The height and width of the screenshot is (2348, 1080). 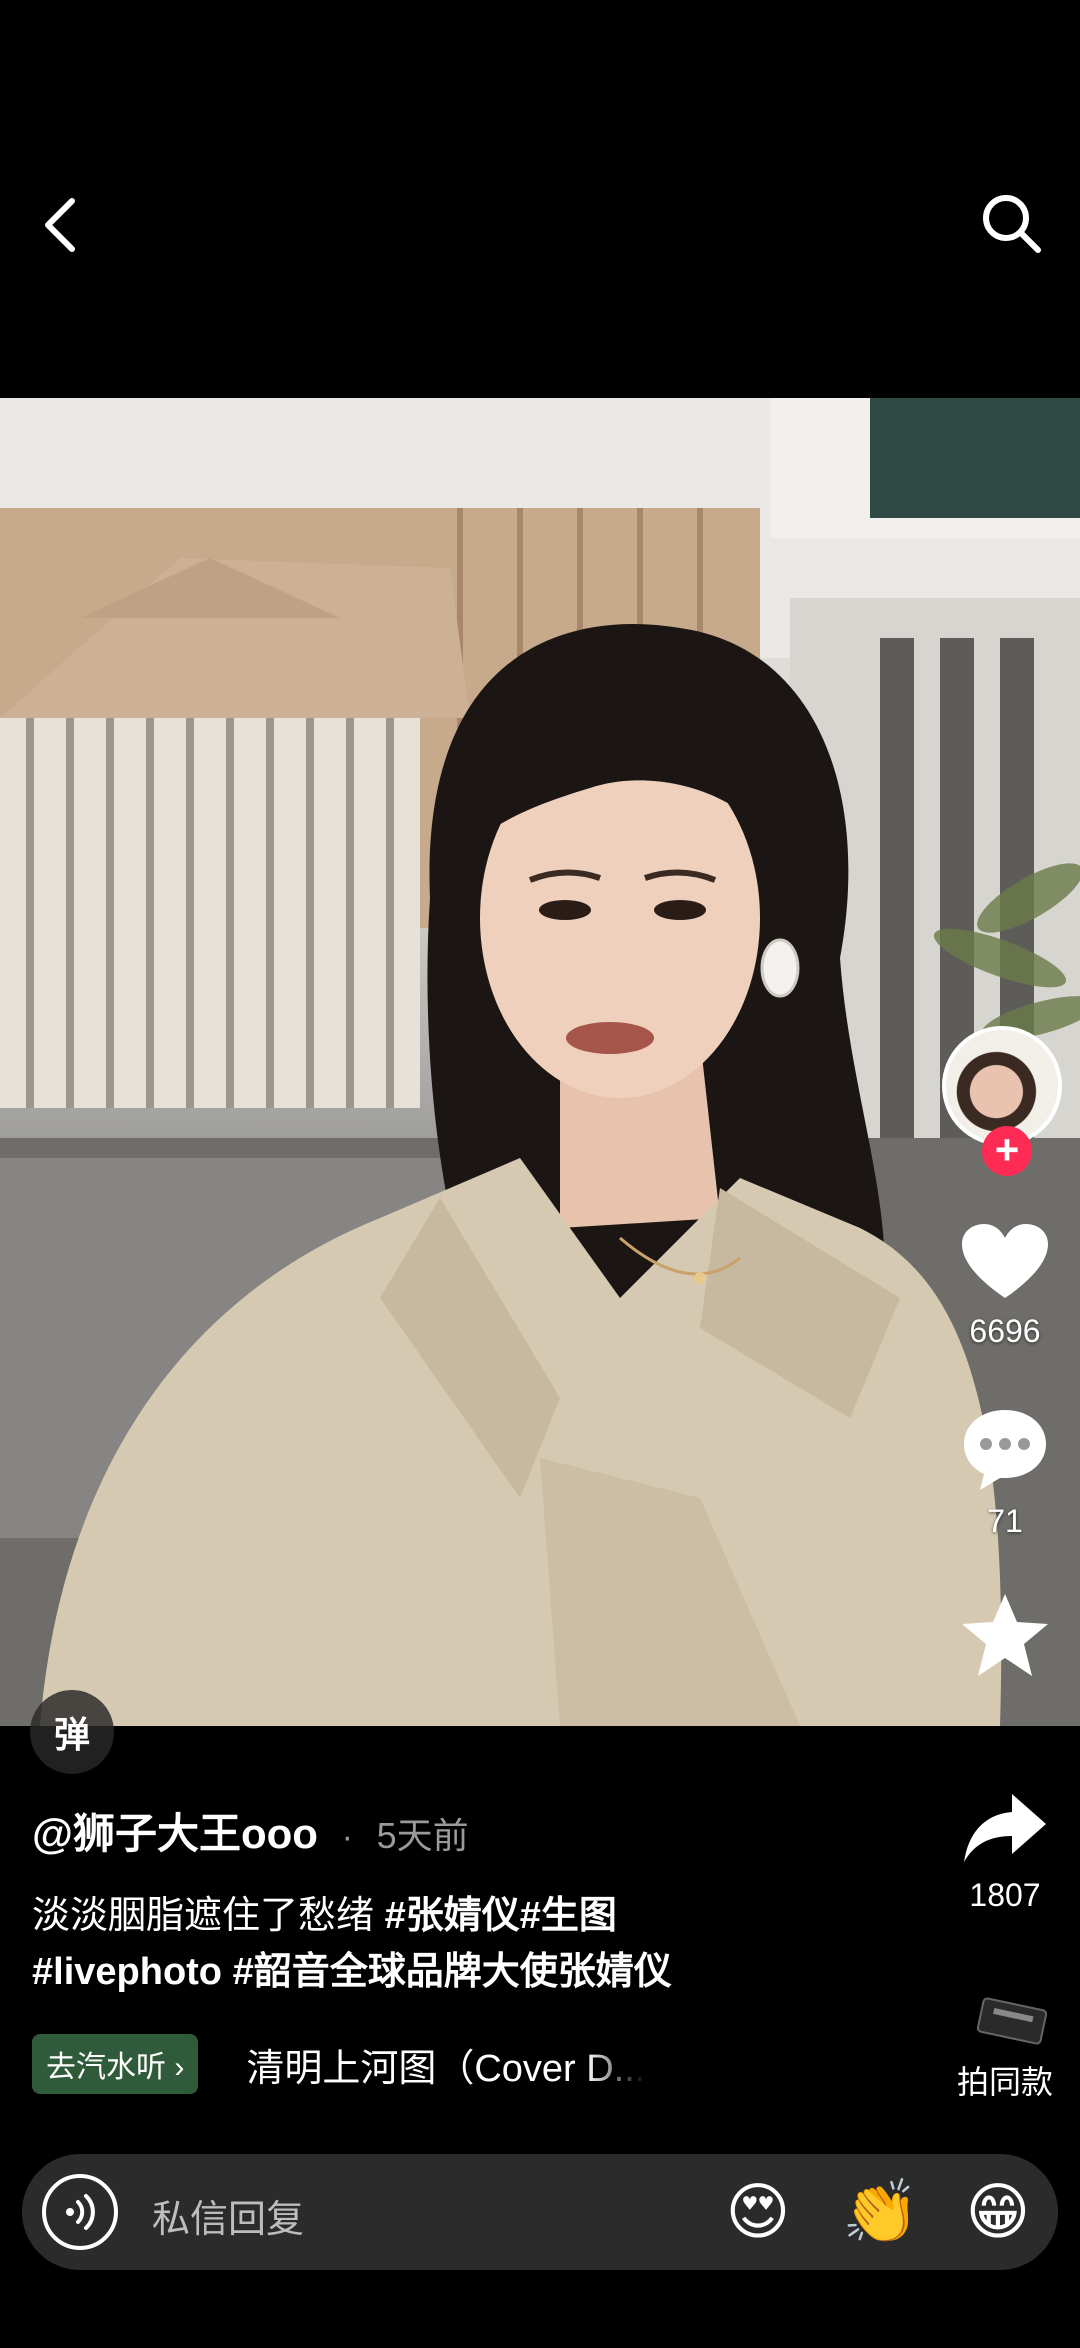 I want to click on heart-icon, so click(x=1005, y=1261).